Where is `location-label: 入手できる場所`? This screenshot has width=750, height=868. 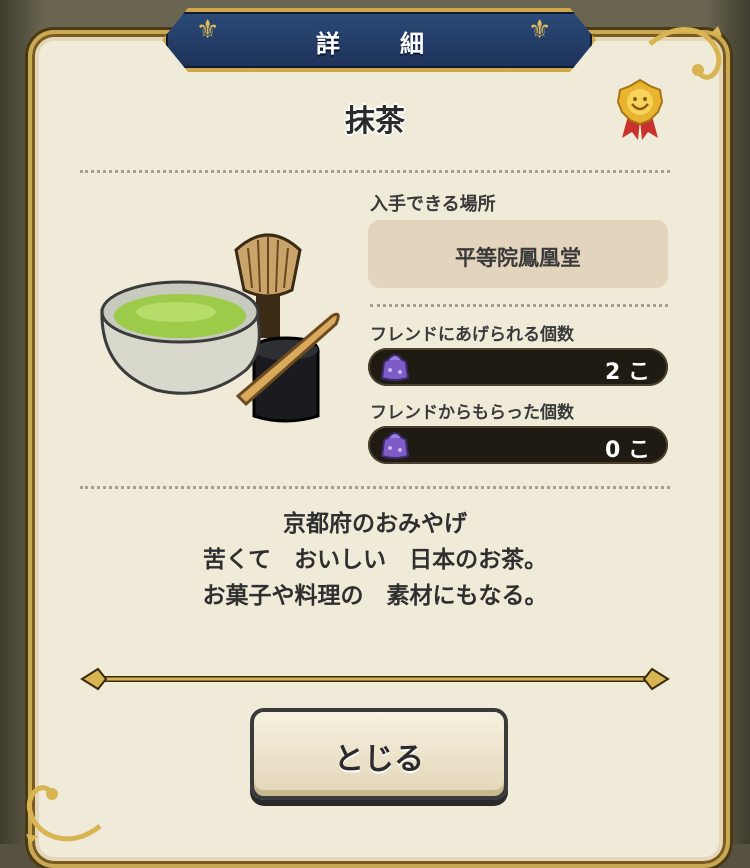 location-label: 入手できる場所 is located at coordinates (433, 204).